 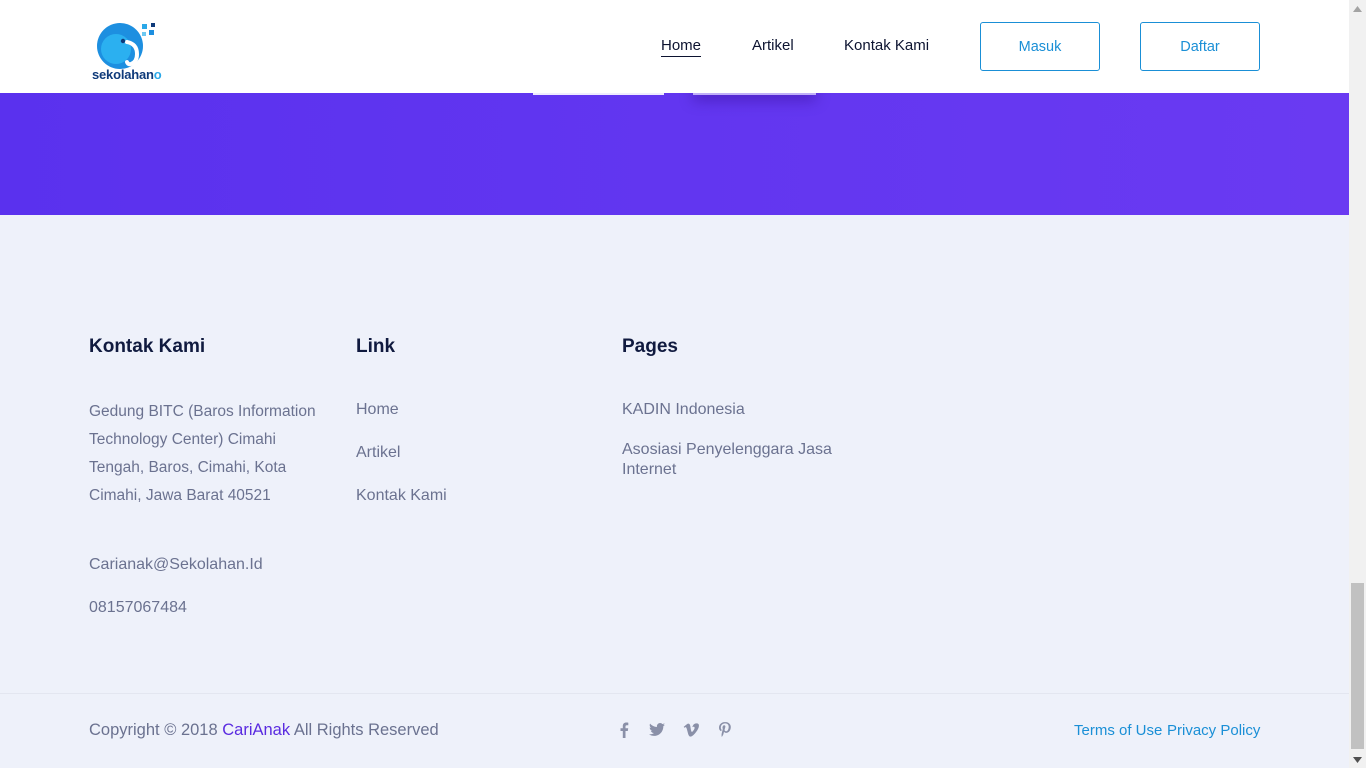 What do you see at coordinates (683, 410) in the screenshot?
I see `footer-page-kadin: KADIN Indonesia` at bounding box center [683, 410].